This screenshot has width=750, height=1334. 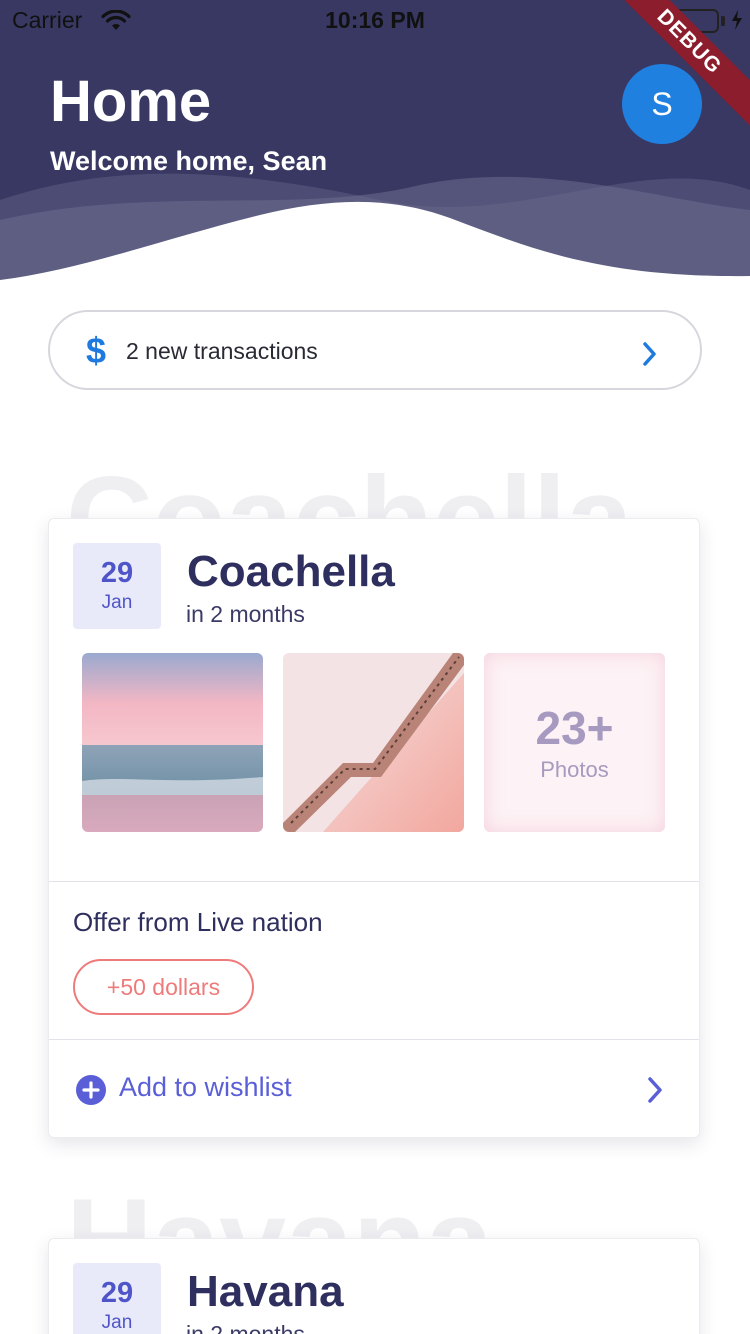 What do you see at coordinates (163, 987) in the screenshot?
I see `offer-badge: +50 dollars` at bounding box center [163, 987].